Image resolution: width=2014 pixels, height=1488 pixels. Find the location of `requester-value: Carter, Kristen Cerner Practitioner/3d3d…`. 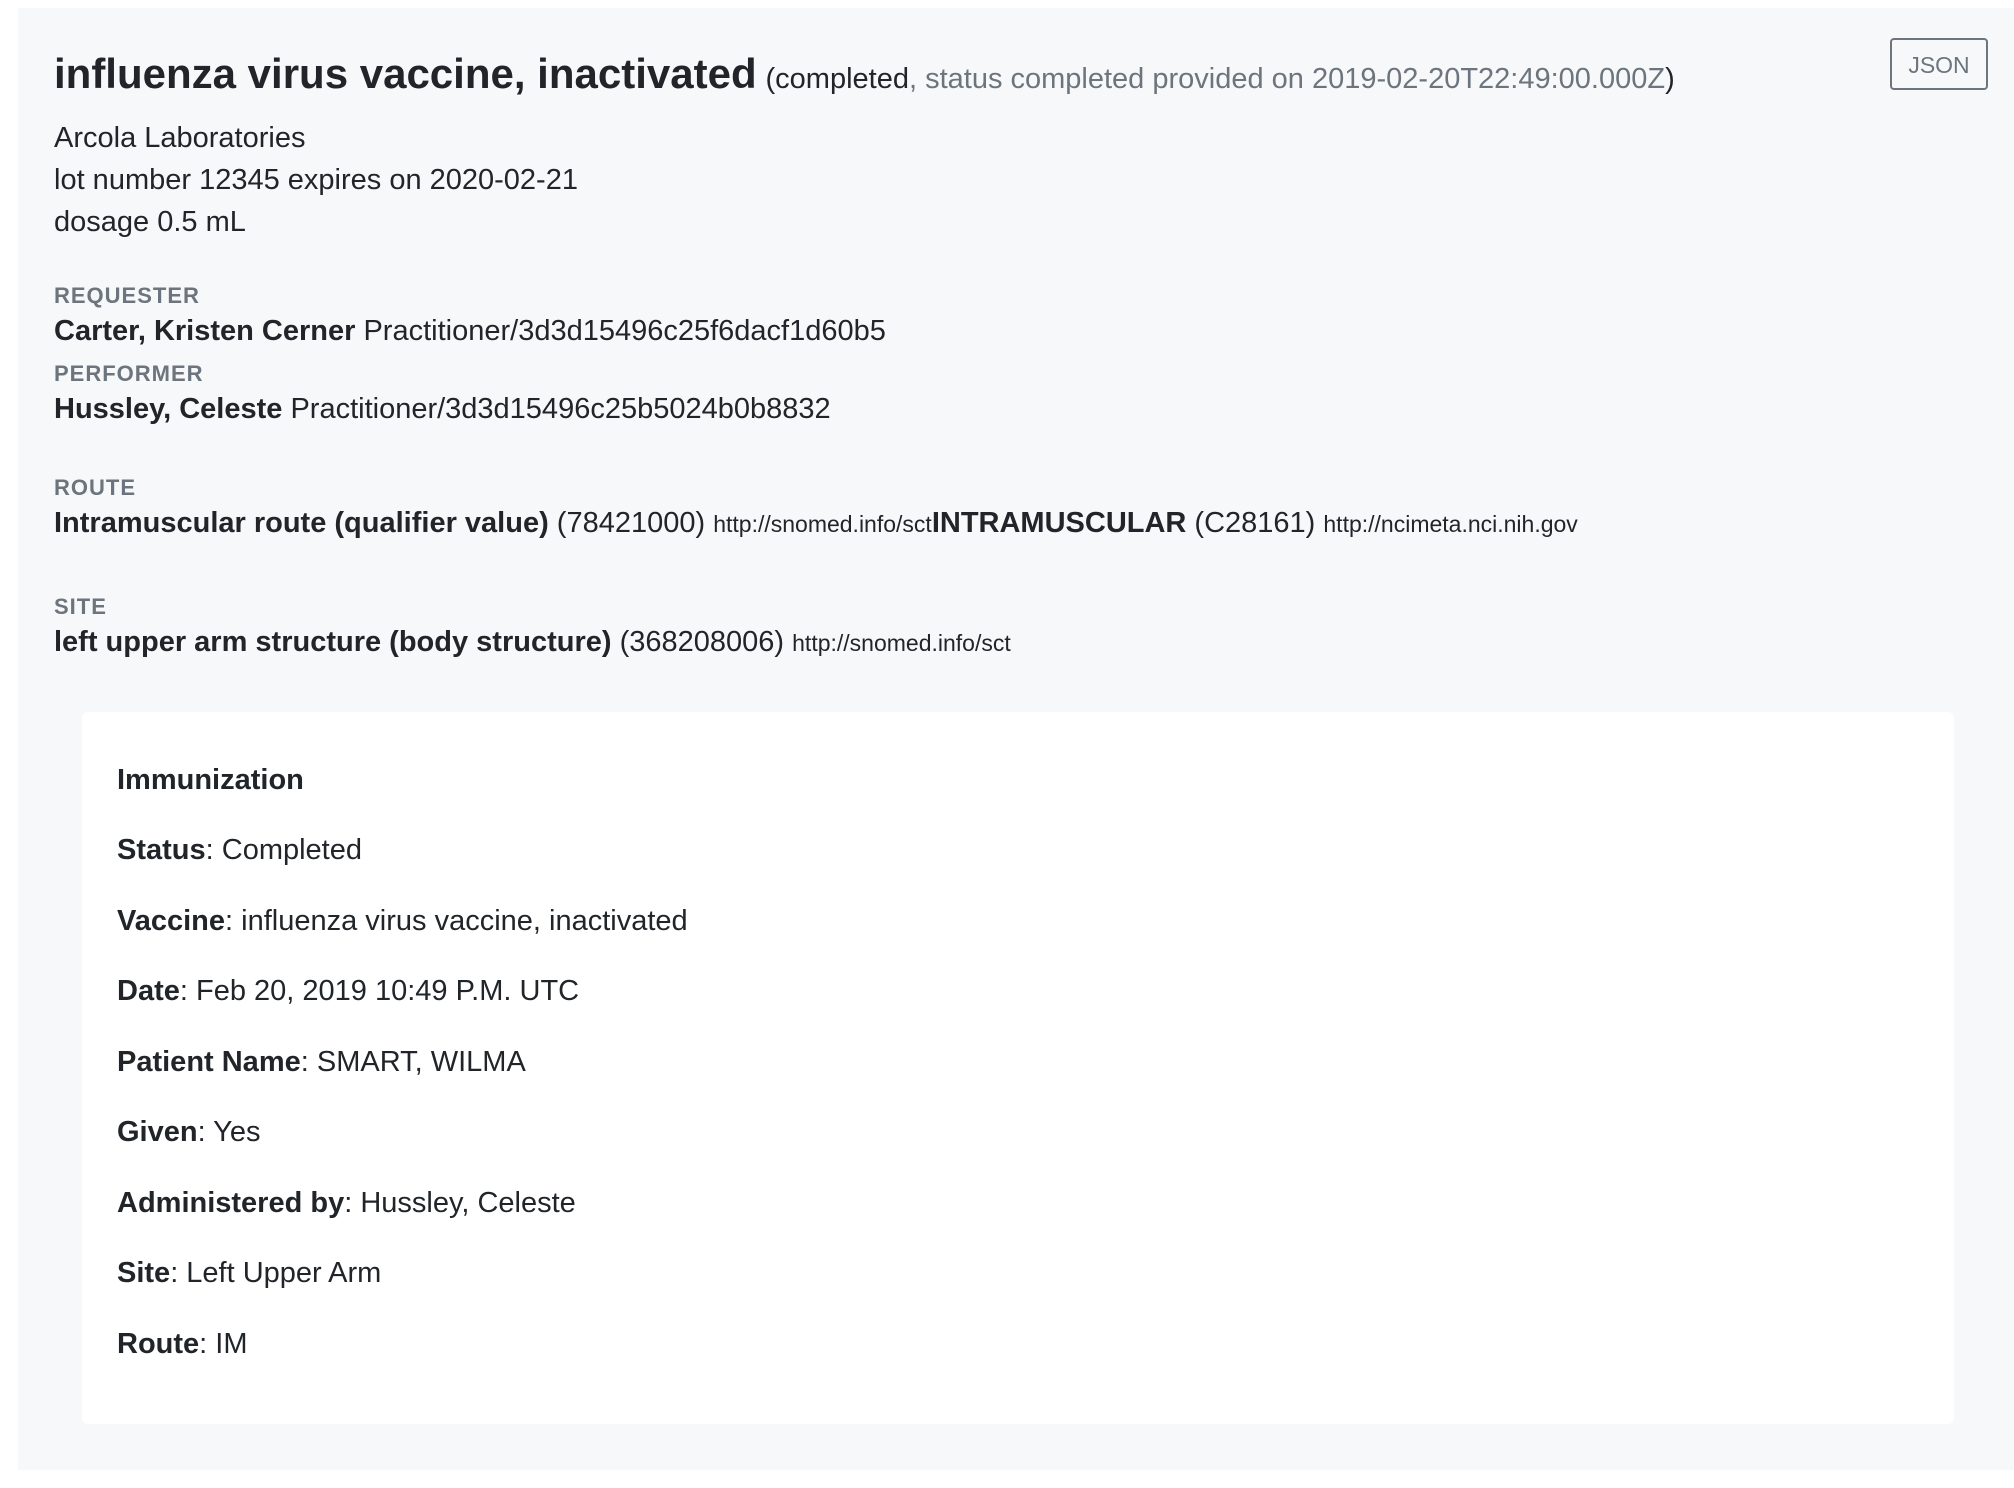

requester-value: Carter, Kristen Cerner Practitioner/3d3d… is located at coordinates (1016, 331).